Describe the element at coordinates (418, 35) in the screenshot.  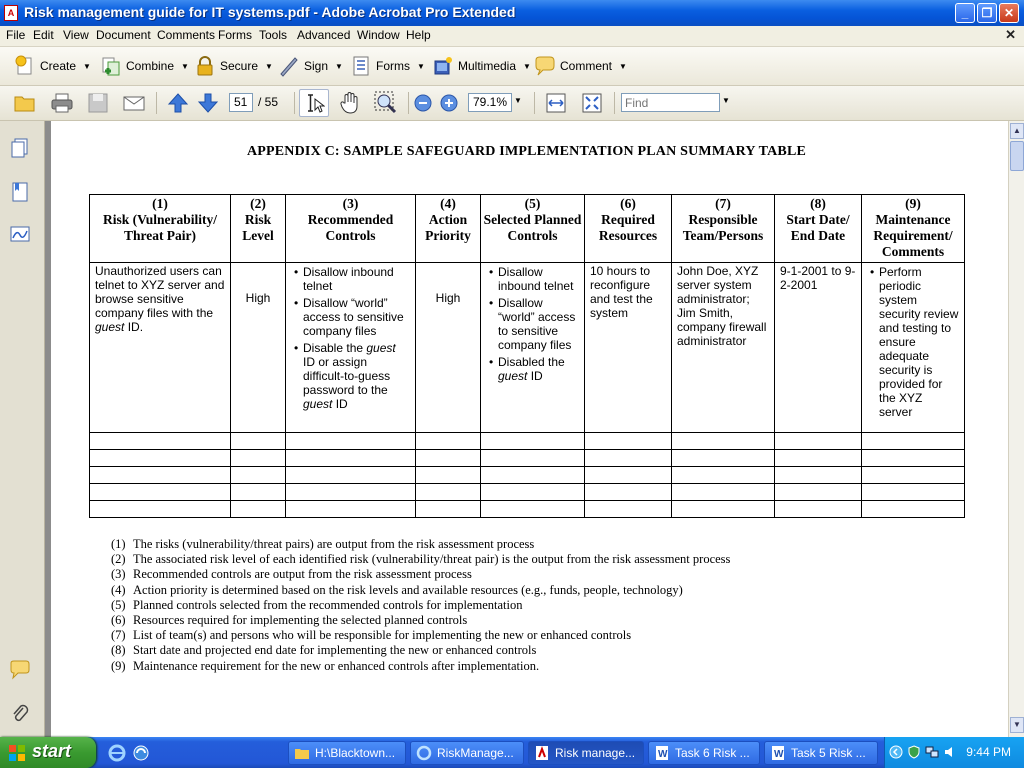
I see `menu-help: Help` at that location.